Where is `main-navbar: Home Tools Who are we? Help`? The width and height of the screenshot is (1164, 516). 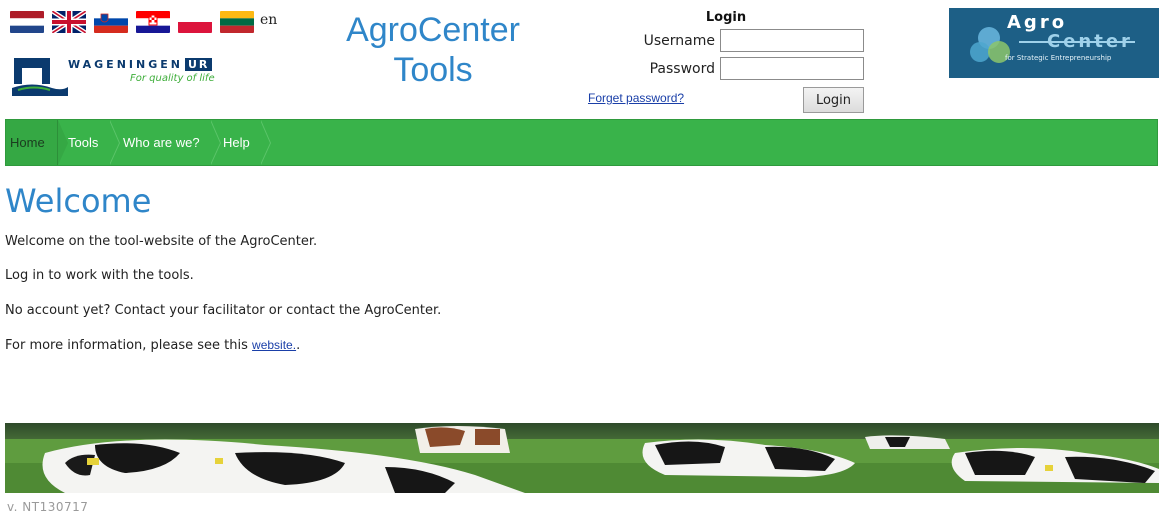
main-navbar: Home Tools Who are we? Help is located at coordinates (581, 142).